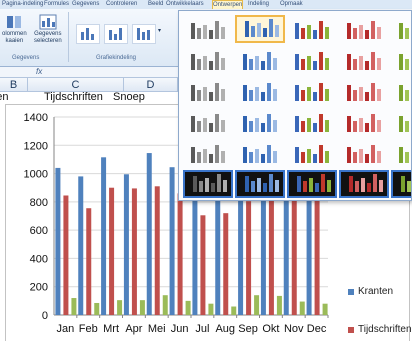 This screenshot has height=341, width=412. I want to click on chevron-down-icon: ▾, so click(160, 31).